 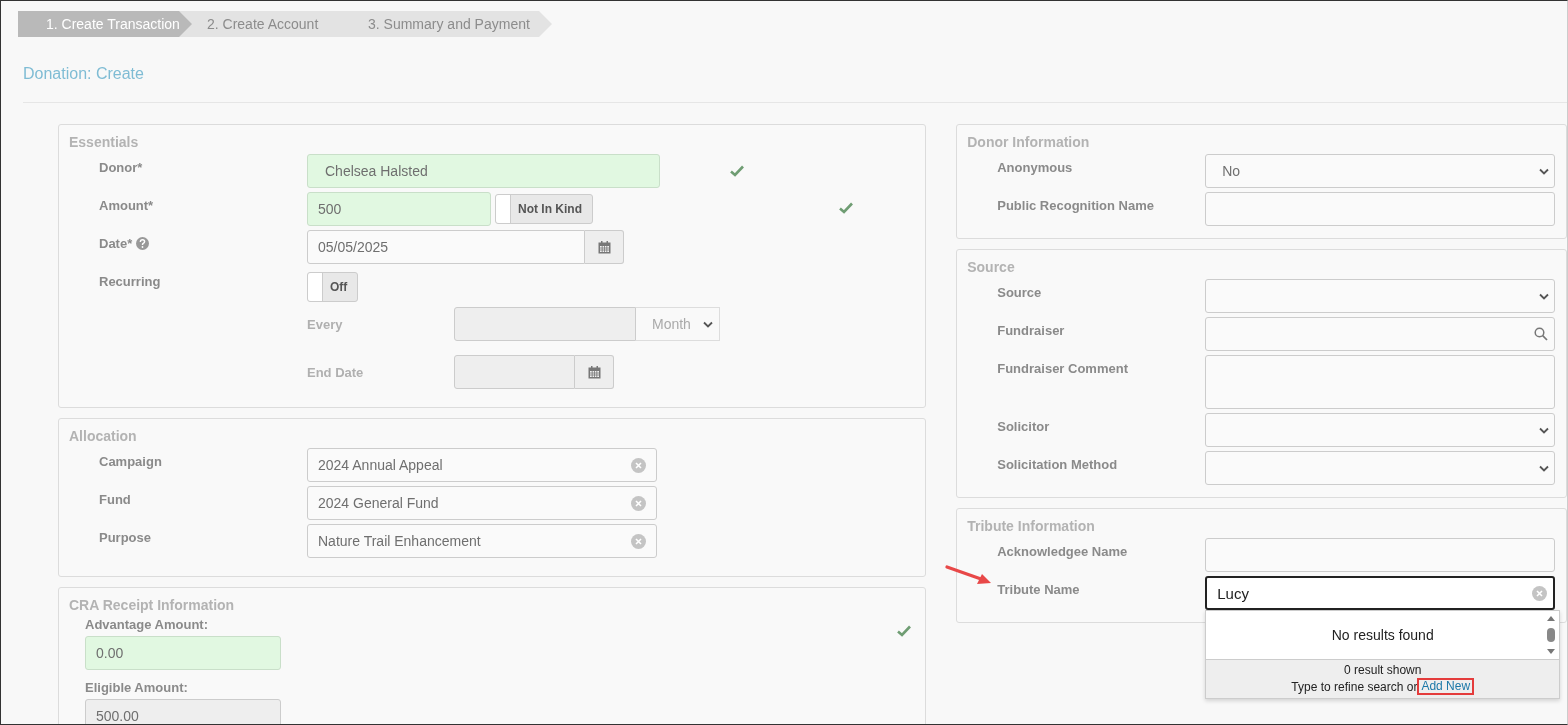 I want to click on field-label: Anonymous, so click(x=1035, y=167).